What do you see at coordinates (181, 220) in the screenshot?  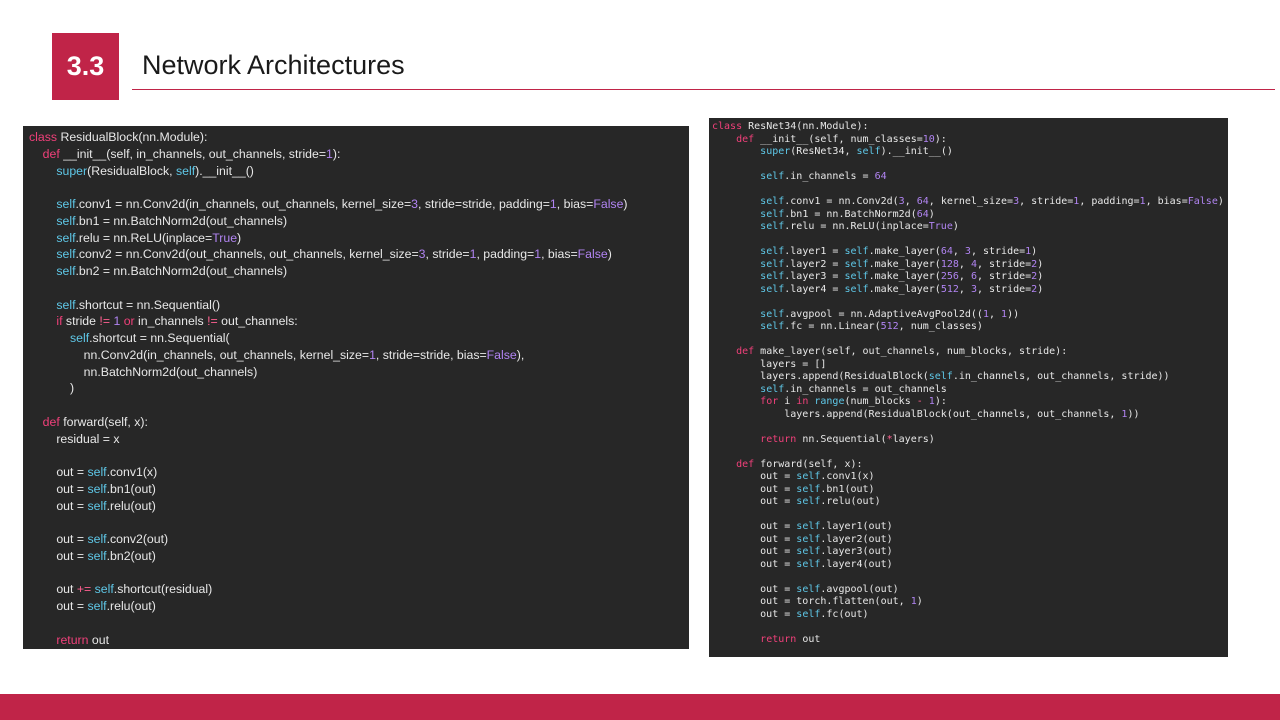 I see `code-token: .bn1 = nn.BatchNorm2d(out_channels)` at bounding box center [181, 220].